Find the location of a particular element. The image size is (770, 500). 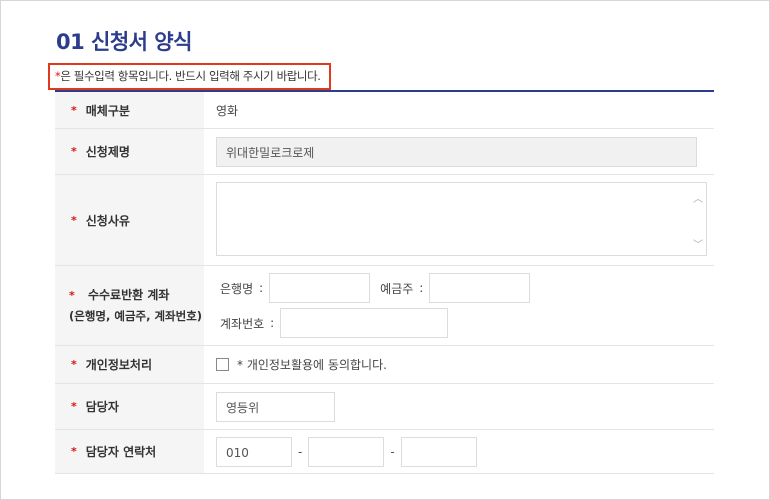

privacy-agree-checkbox is located at coordinates (222, 364).